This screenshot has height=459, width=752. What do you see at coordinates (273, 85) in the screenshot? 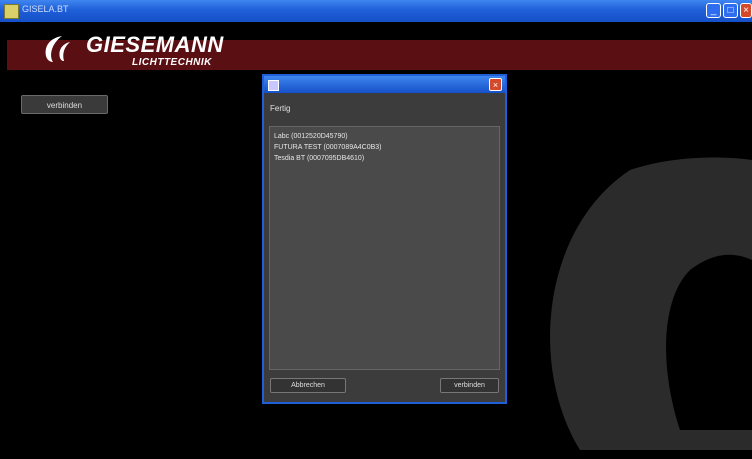
I see `dialog-icon` at bounding box center [273, 85].